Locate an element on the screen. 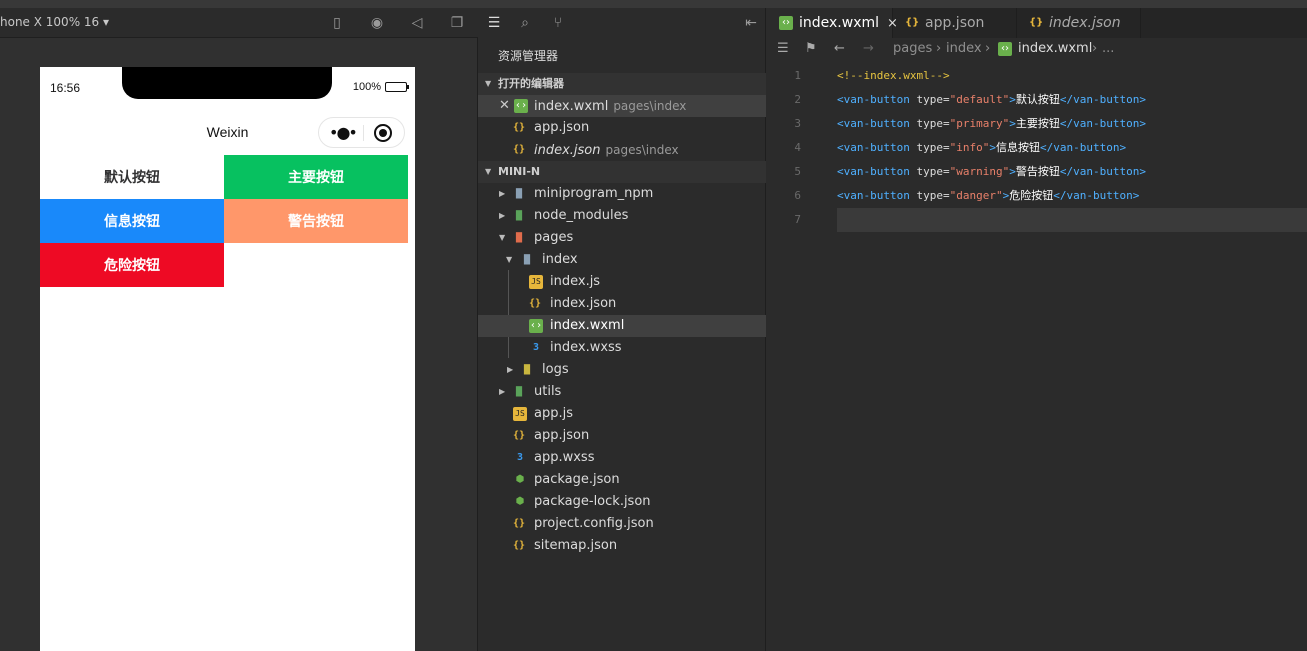 The height and width of the screenshot is (651, 1307). tree-item: {} project.config.json is located at coordinates (622, 524).